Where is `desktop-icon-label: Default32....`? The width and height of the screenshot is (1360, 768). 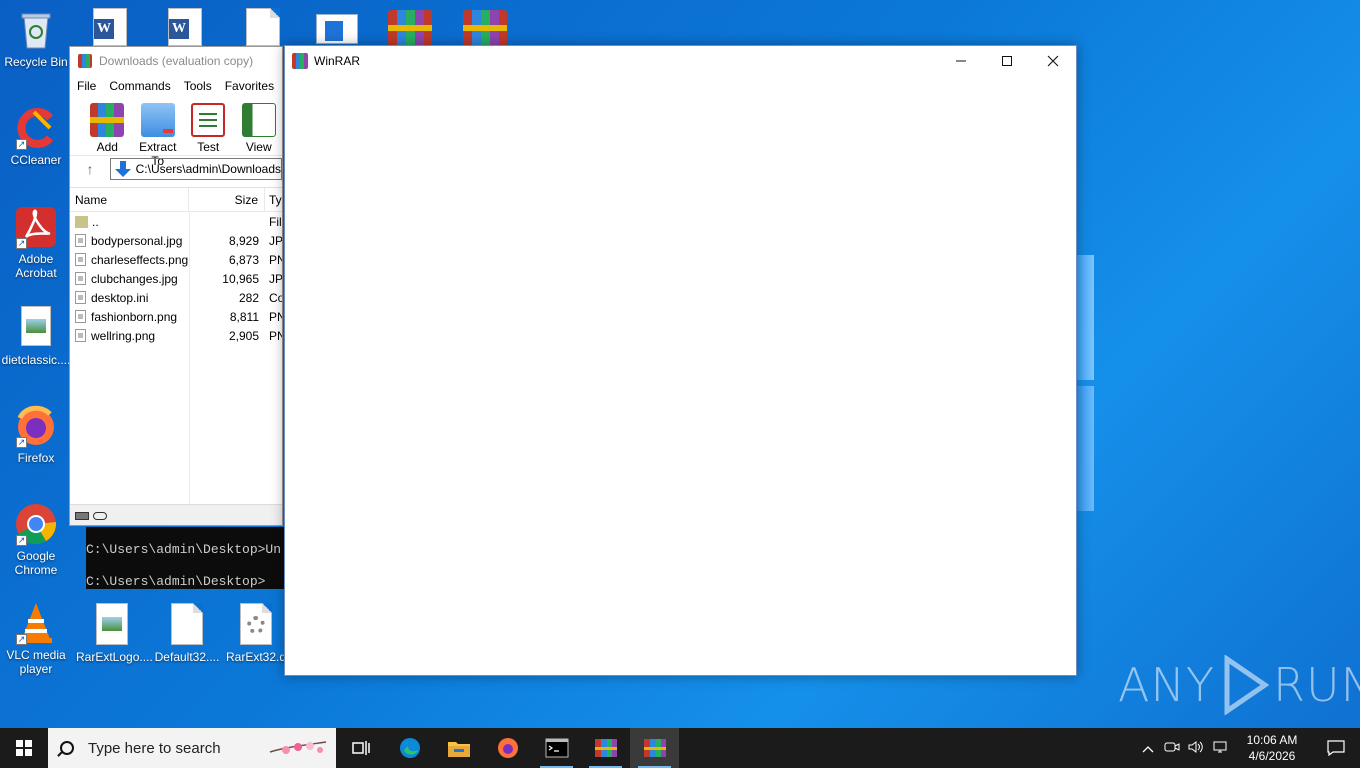
desktop-icon-label: Default32.... is located at coordinates (187, 657).